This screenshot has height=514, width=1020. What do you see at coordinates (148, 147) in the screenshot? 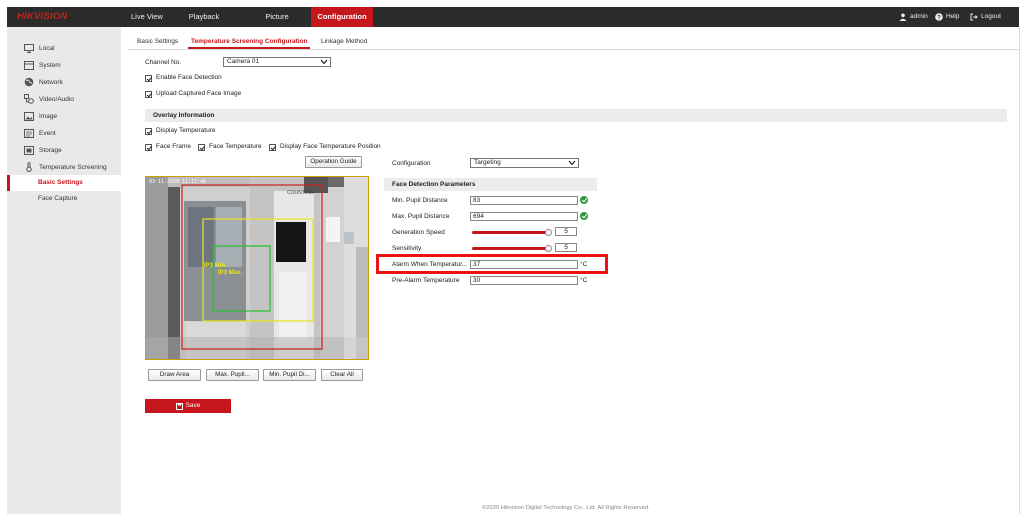
I see `face-frame-checkbox` at bounding box center [148, 147].